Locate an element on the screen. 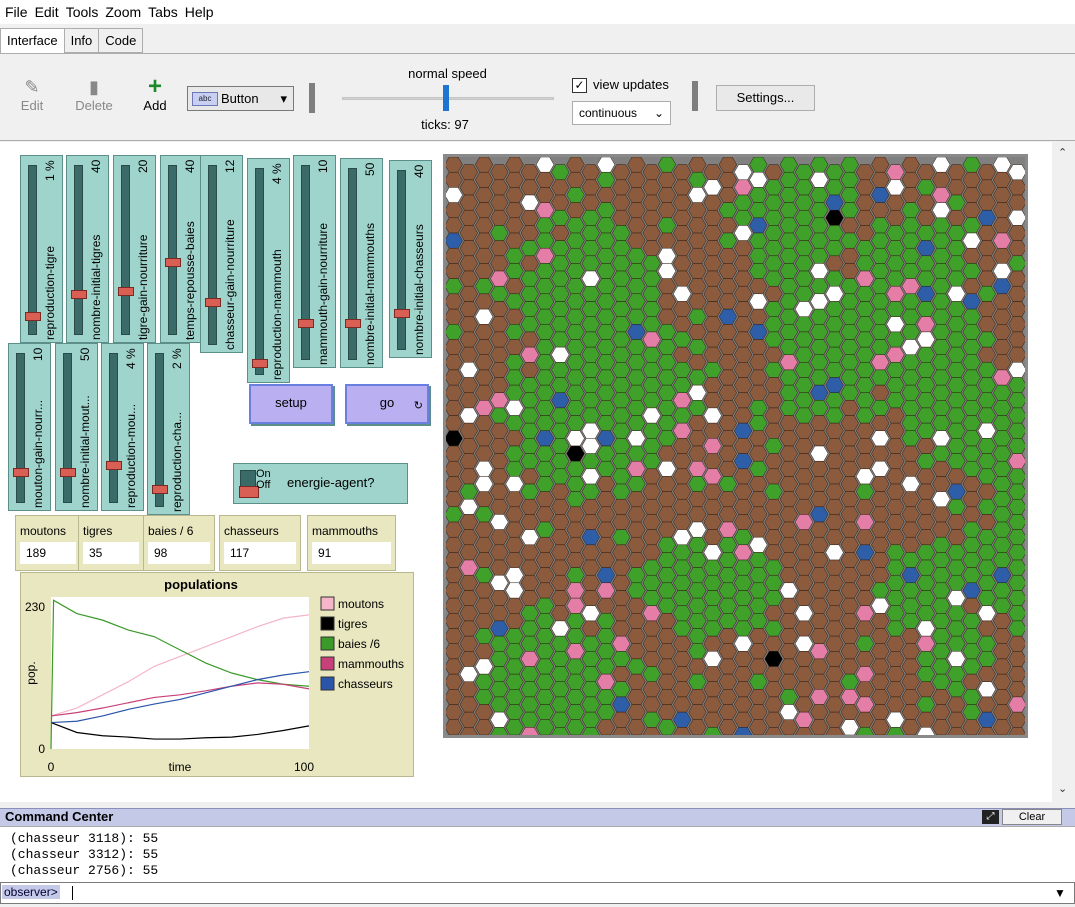  setup-button: setup is located at coordinates (291, 404).